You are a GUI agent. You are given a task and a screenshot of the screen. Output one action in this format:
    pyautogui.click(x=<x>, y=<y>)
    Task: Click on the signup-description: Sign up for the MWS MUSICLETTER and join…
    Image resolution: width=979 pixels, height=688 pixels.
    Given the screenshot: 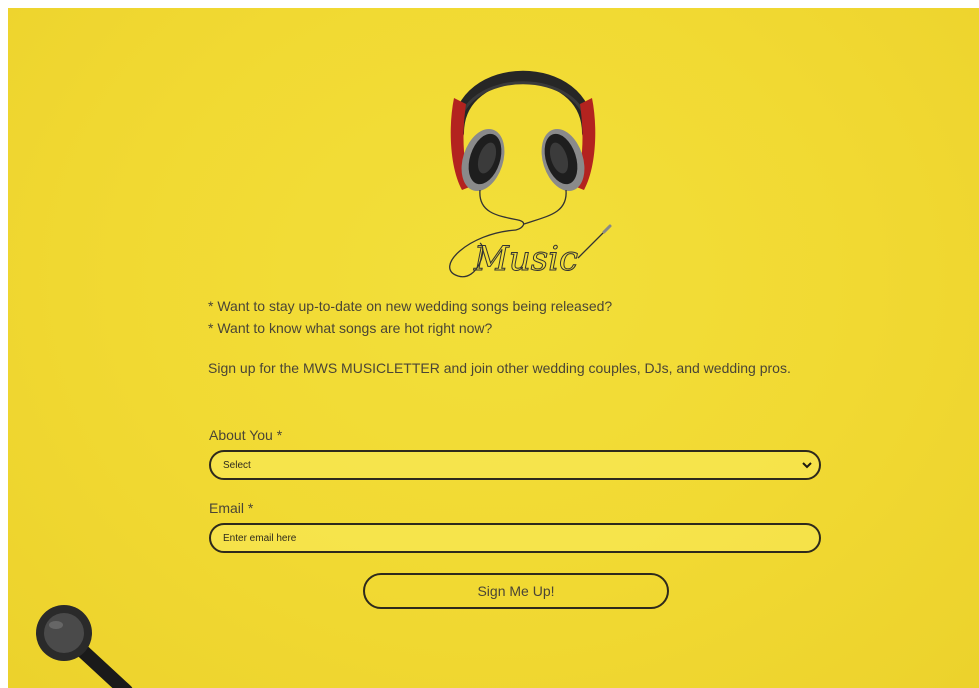 What is the action you would take?
    pyautogui.click(x=499, y=368)
    